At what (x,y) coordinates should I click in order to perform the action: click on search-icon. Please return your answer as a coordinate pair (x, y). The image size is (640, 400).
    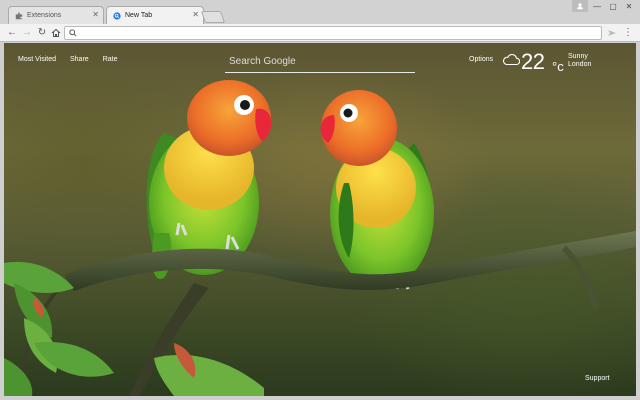
    Looking at the image, I should click on (73, 34).